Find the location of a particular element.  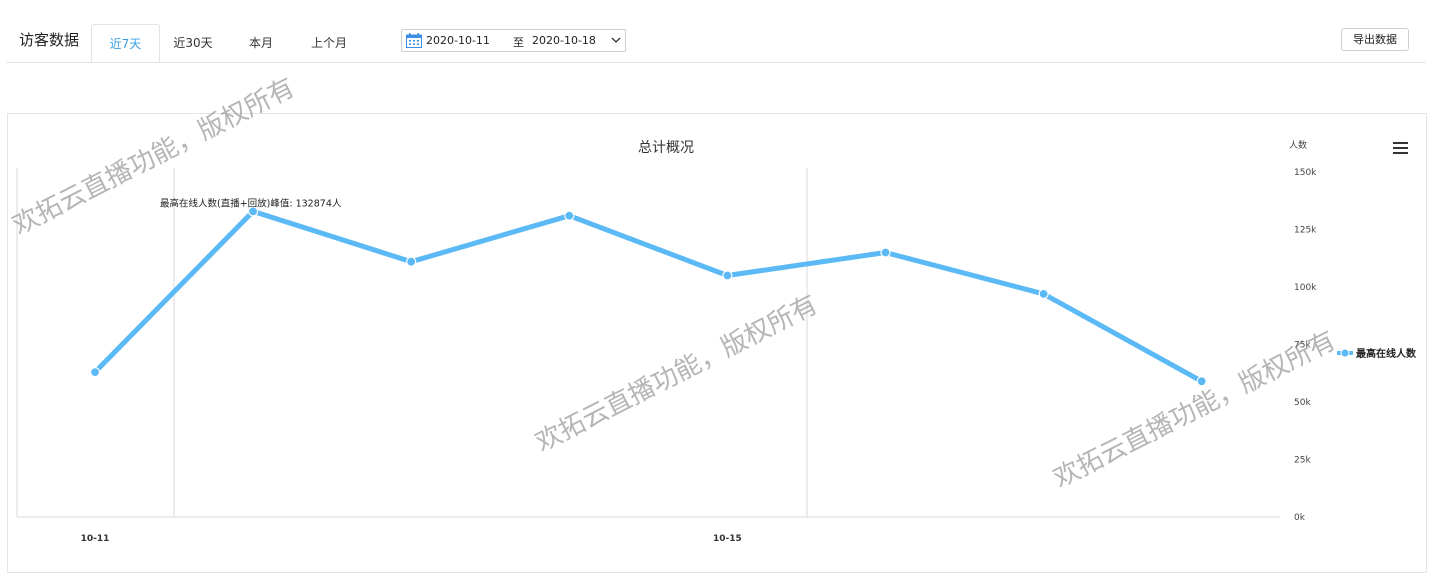

tab-last-30-days: 近30天 is located at coordinates (193, 43).